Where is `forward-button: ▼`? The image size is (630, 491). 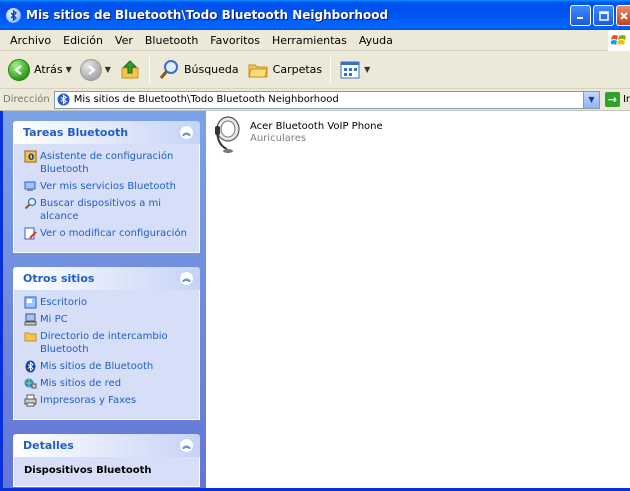
forward-button: ▼ is located at coordinates (95, 70).